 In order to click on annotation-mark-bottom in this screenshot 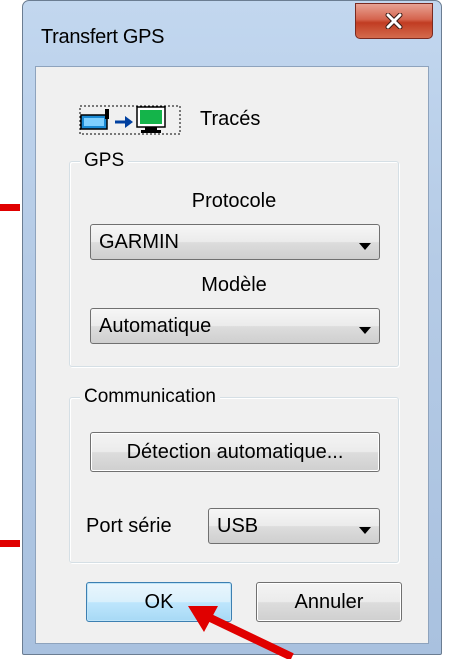, I will do `click(10, 543)`.